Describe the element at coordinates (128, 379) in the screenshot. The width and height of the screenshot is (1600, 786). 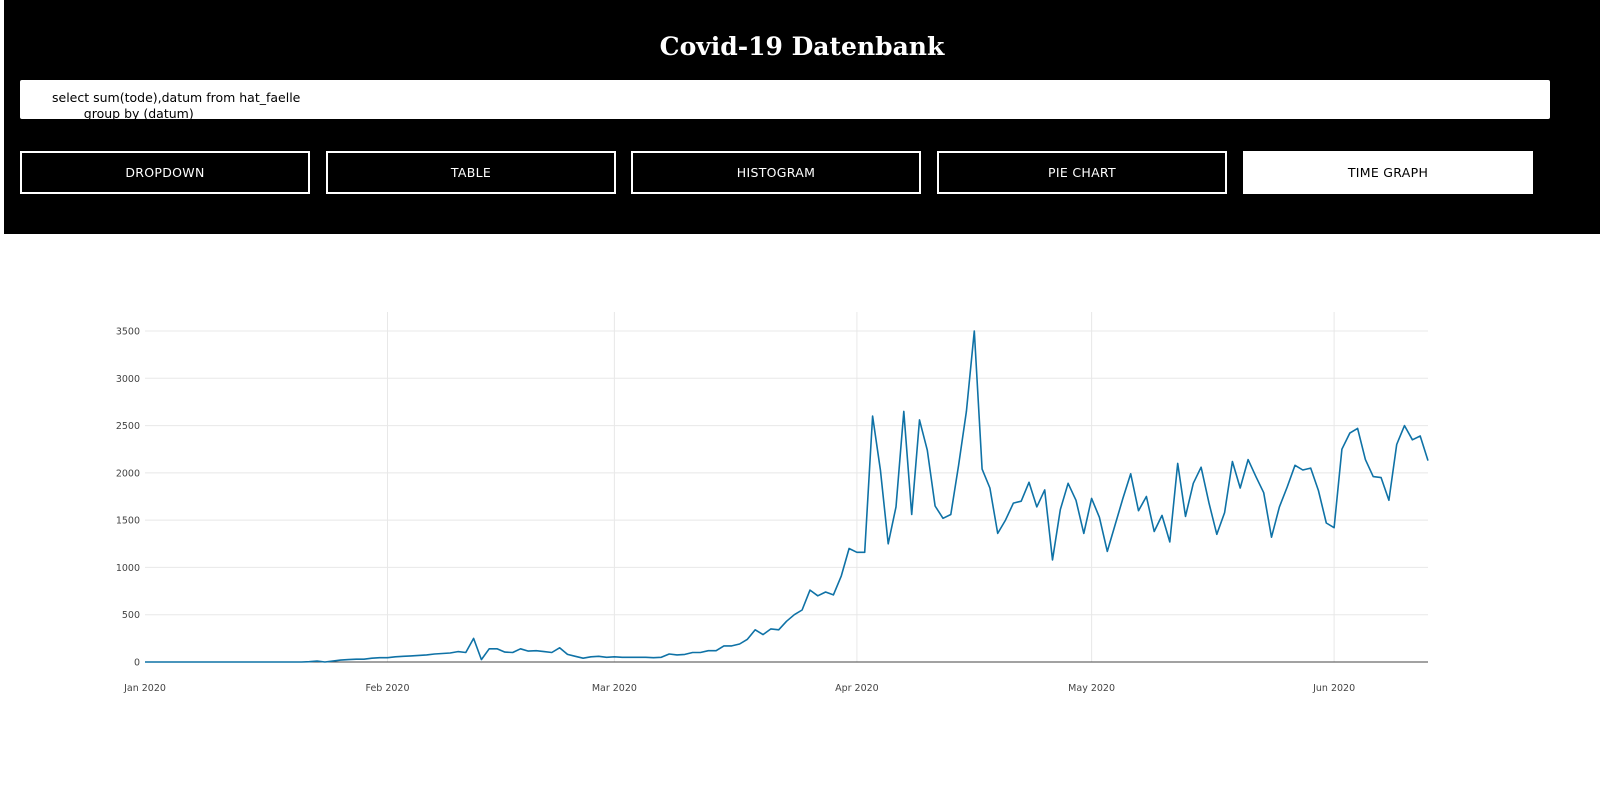
I see `y-tick-label: 3000` at that location.